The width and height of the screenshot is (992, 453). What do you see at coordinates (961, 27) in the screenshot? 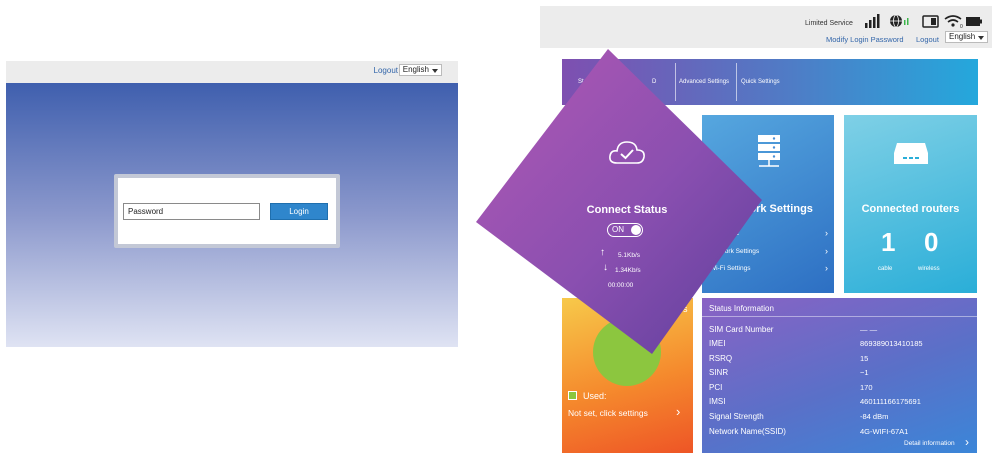
I see `svg-text: 0` at bounding box center [961, 27].